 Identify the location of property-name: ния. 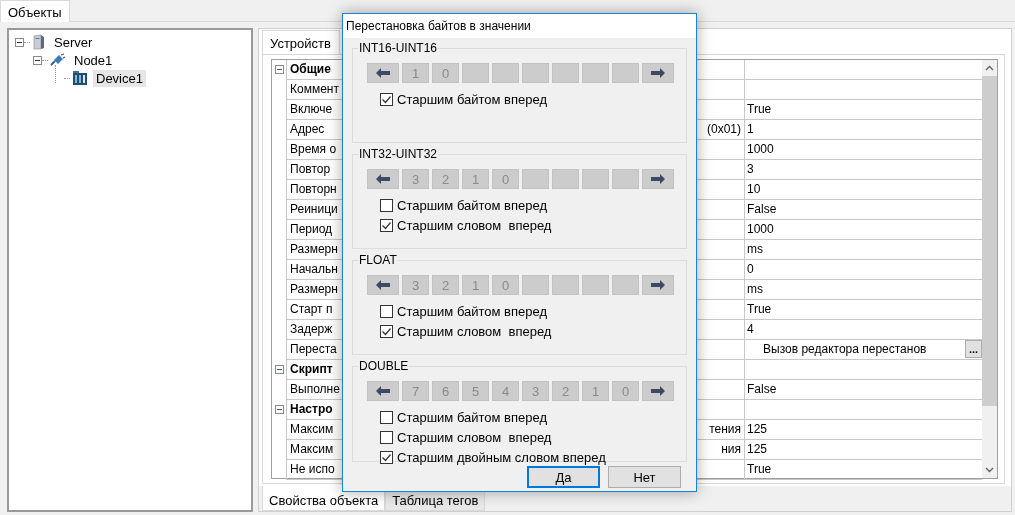
(731, 449).